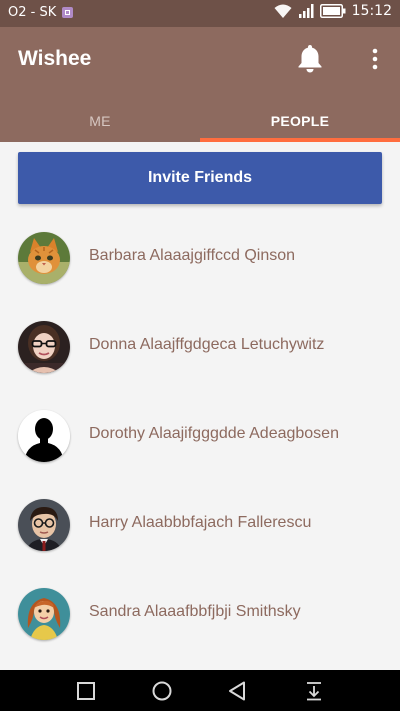  I want to click on list-item: Sandra Alaaafbbfjbji Smithsky, so click(200, 614).